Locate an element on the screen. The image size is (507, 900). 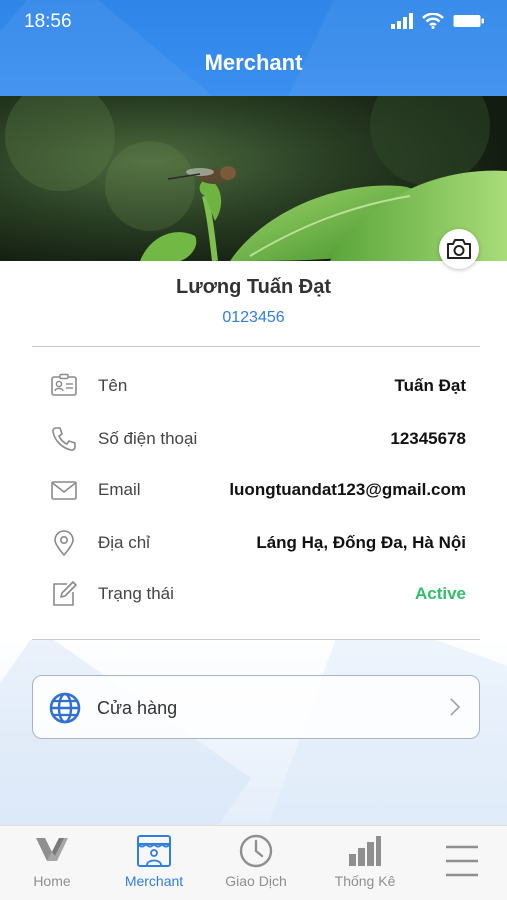
camera-icon is located at coordinates (459, 249).